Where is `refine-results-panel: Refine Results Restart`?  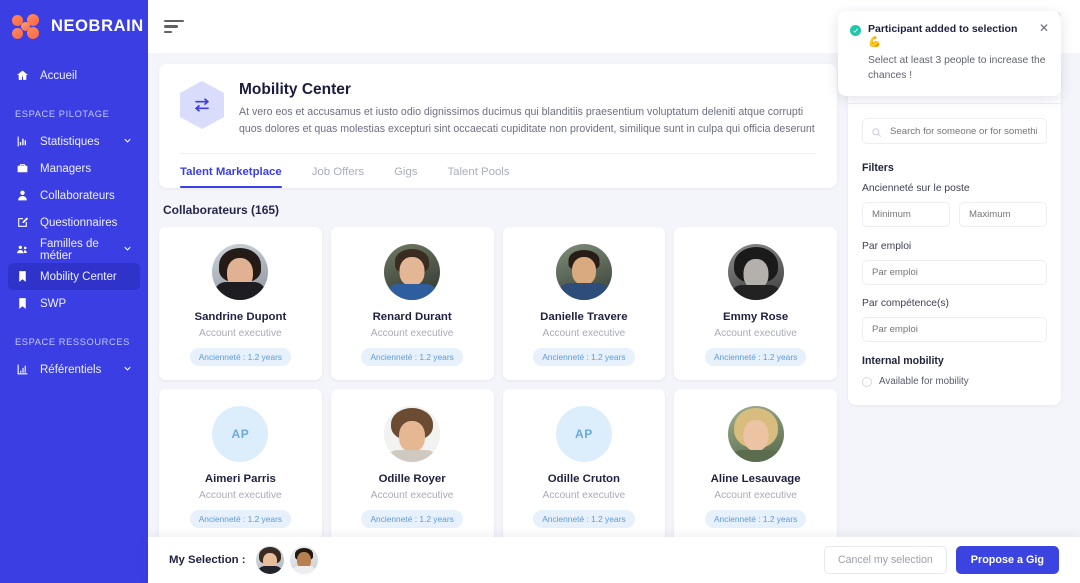 refine-results-panel: Refine Results Restart is located at coordinates (954, 234).